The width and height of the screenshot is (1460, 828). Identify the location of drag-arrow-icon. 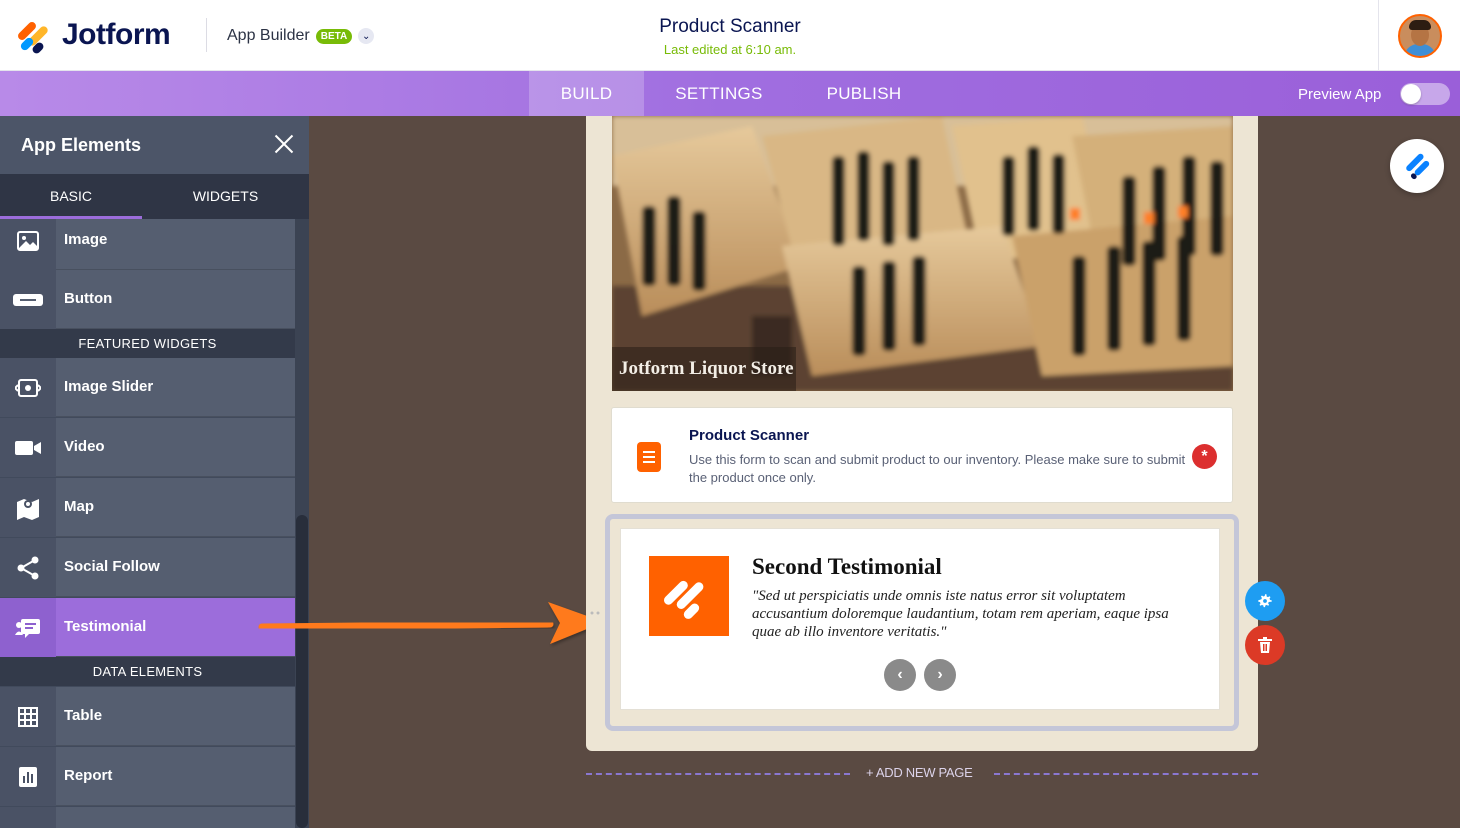
(431, 623).